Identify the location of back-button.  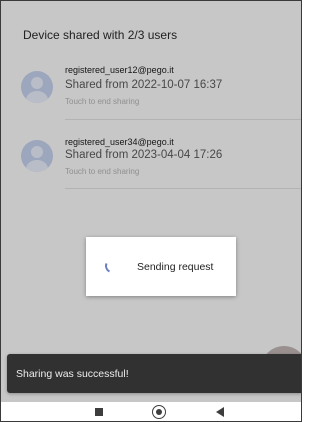
(220, 412).